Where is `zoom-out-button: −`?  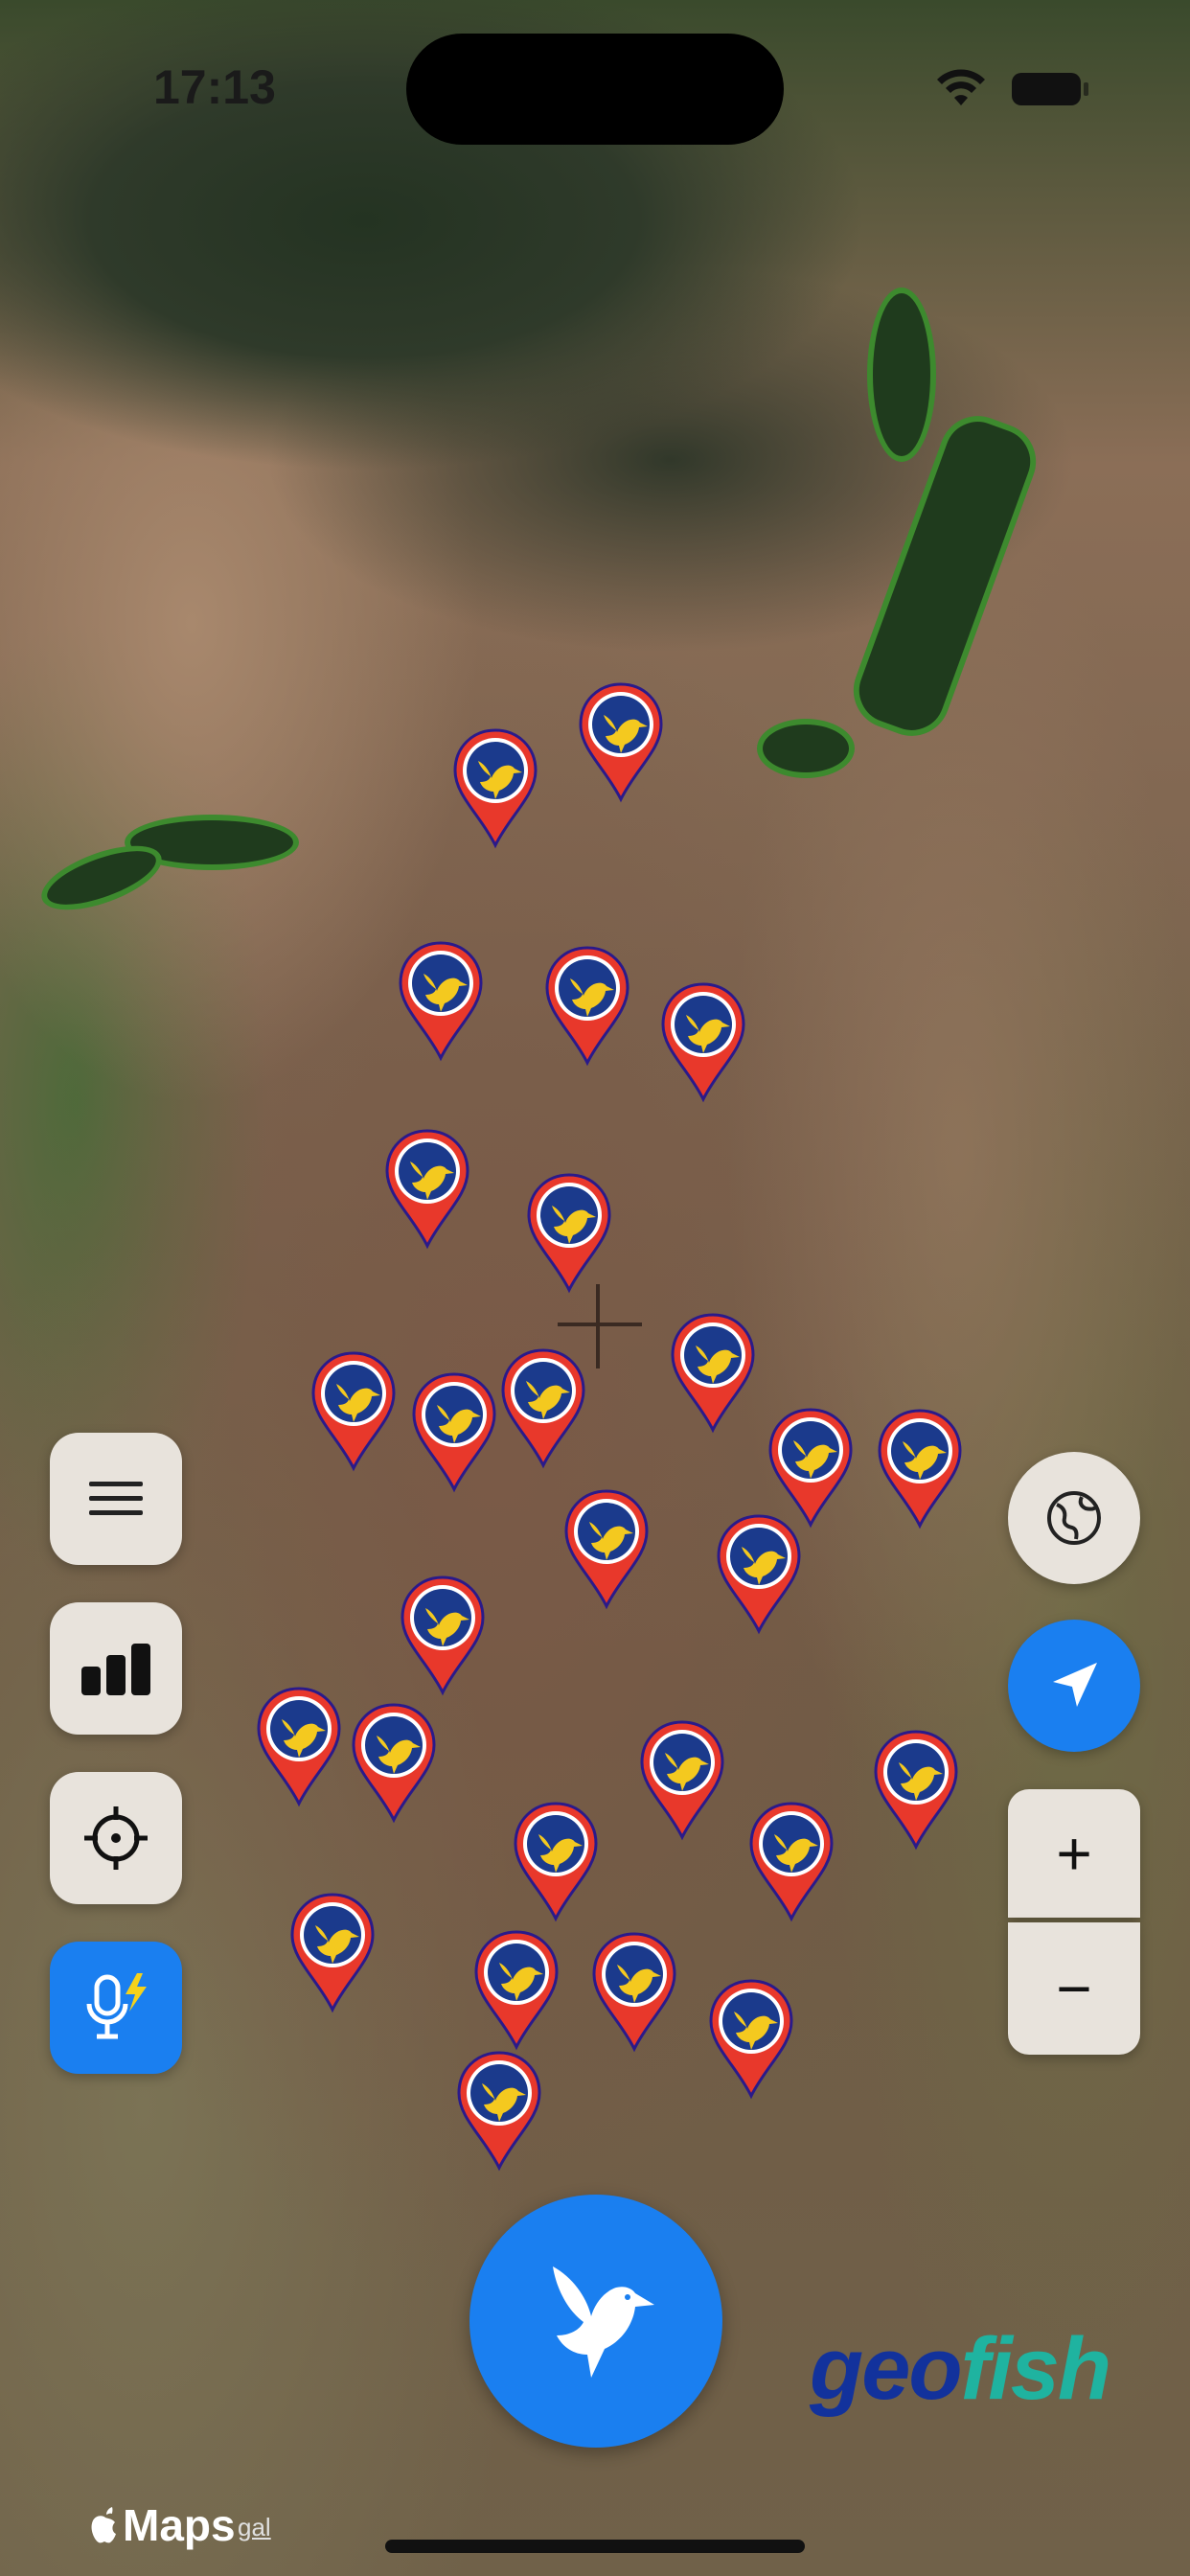 zoom-out-button: − is located at coordinates (1074, 1989).